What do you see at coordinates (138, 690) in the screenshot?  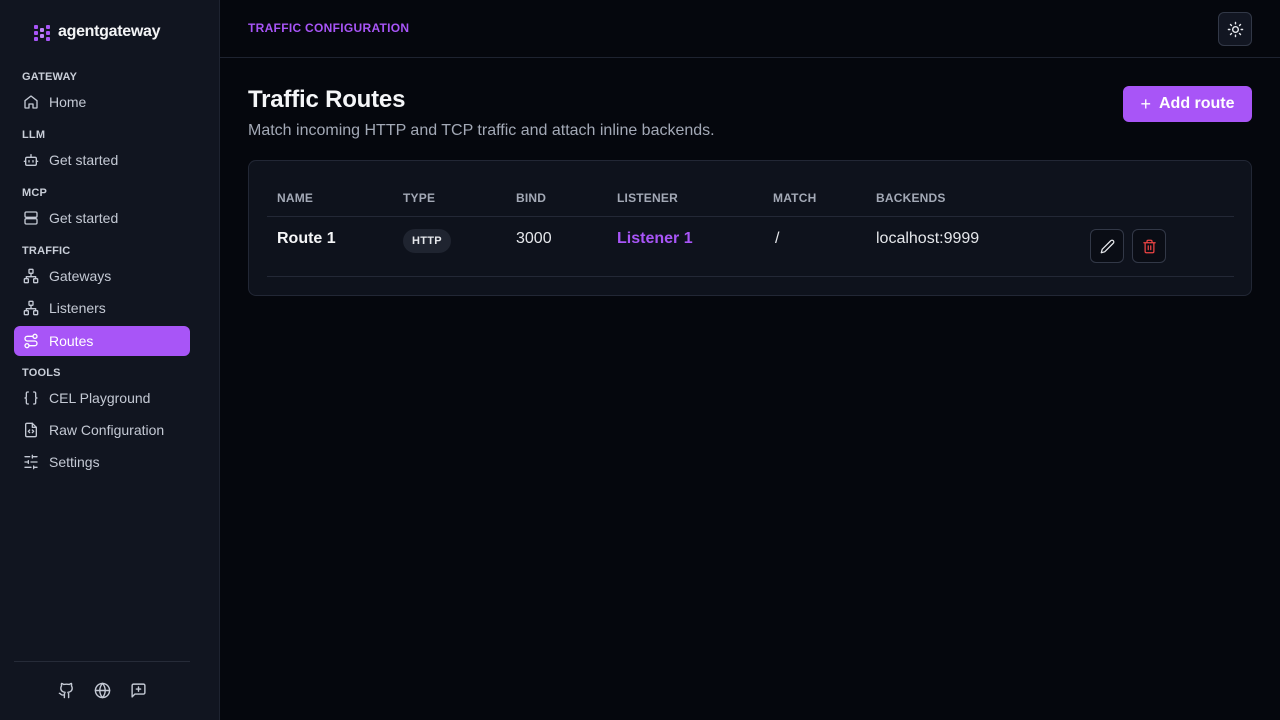 I see `feedback-icon` at bounding box center [138, 690].